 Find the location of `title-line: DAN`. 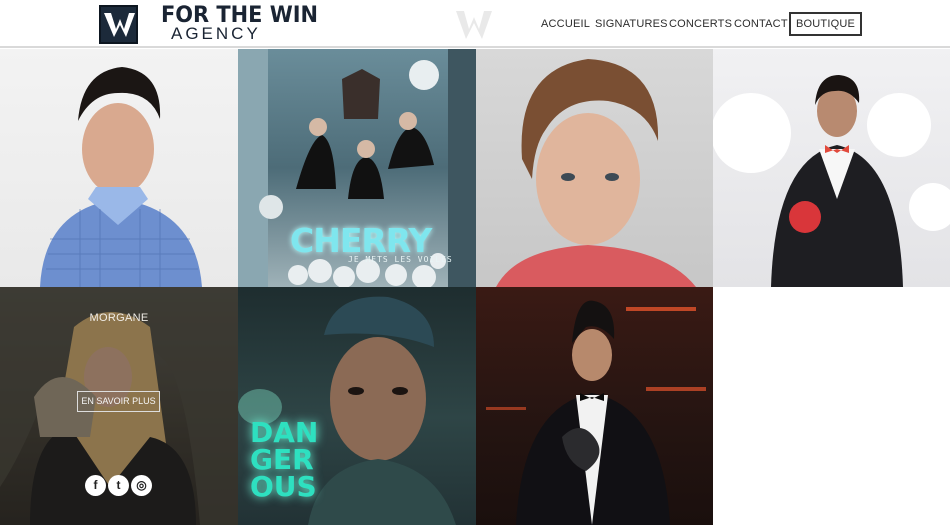

title-line: DAN is located at coordinates (284, 432).